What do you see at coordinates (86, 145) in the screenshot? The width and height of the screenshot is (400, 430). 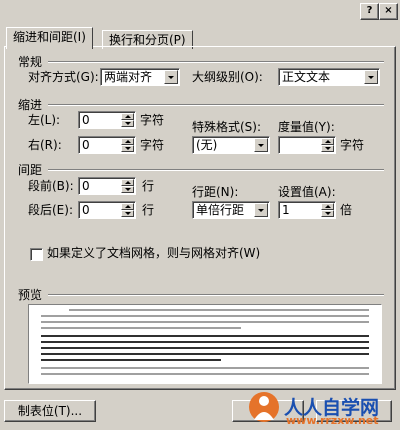 I see `right-indent-value: 0` at bounding box center [86, 145].